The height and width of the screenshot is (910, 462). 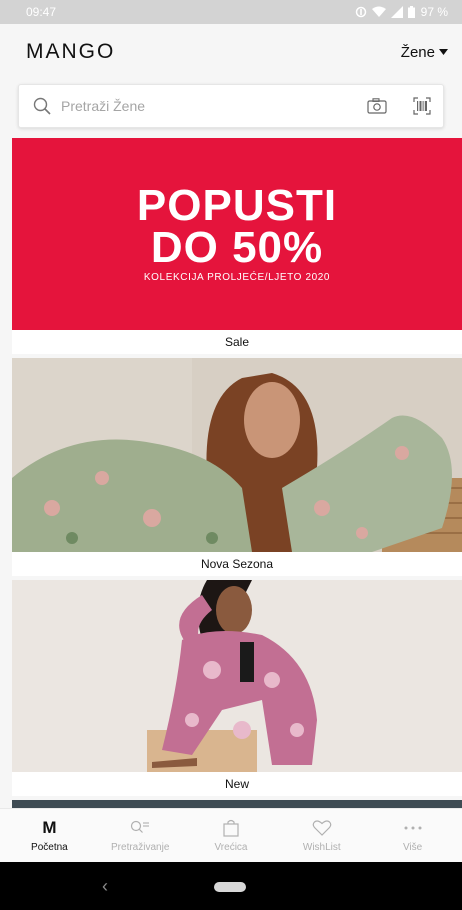 What do you see at coordinates (140, 826) in the screenshot?
I see `search-list-icon` at bounding box center [140, 826].